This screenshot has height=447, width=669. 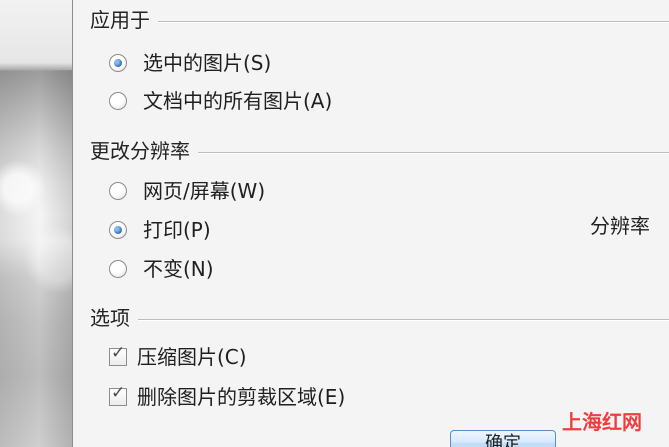 I want to click on apply-to-section-title: 应用于, so click(x=120, y=20).